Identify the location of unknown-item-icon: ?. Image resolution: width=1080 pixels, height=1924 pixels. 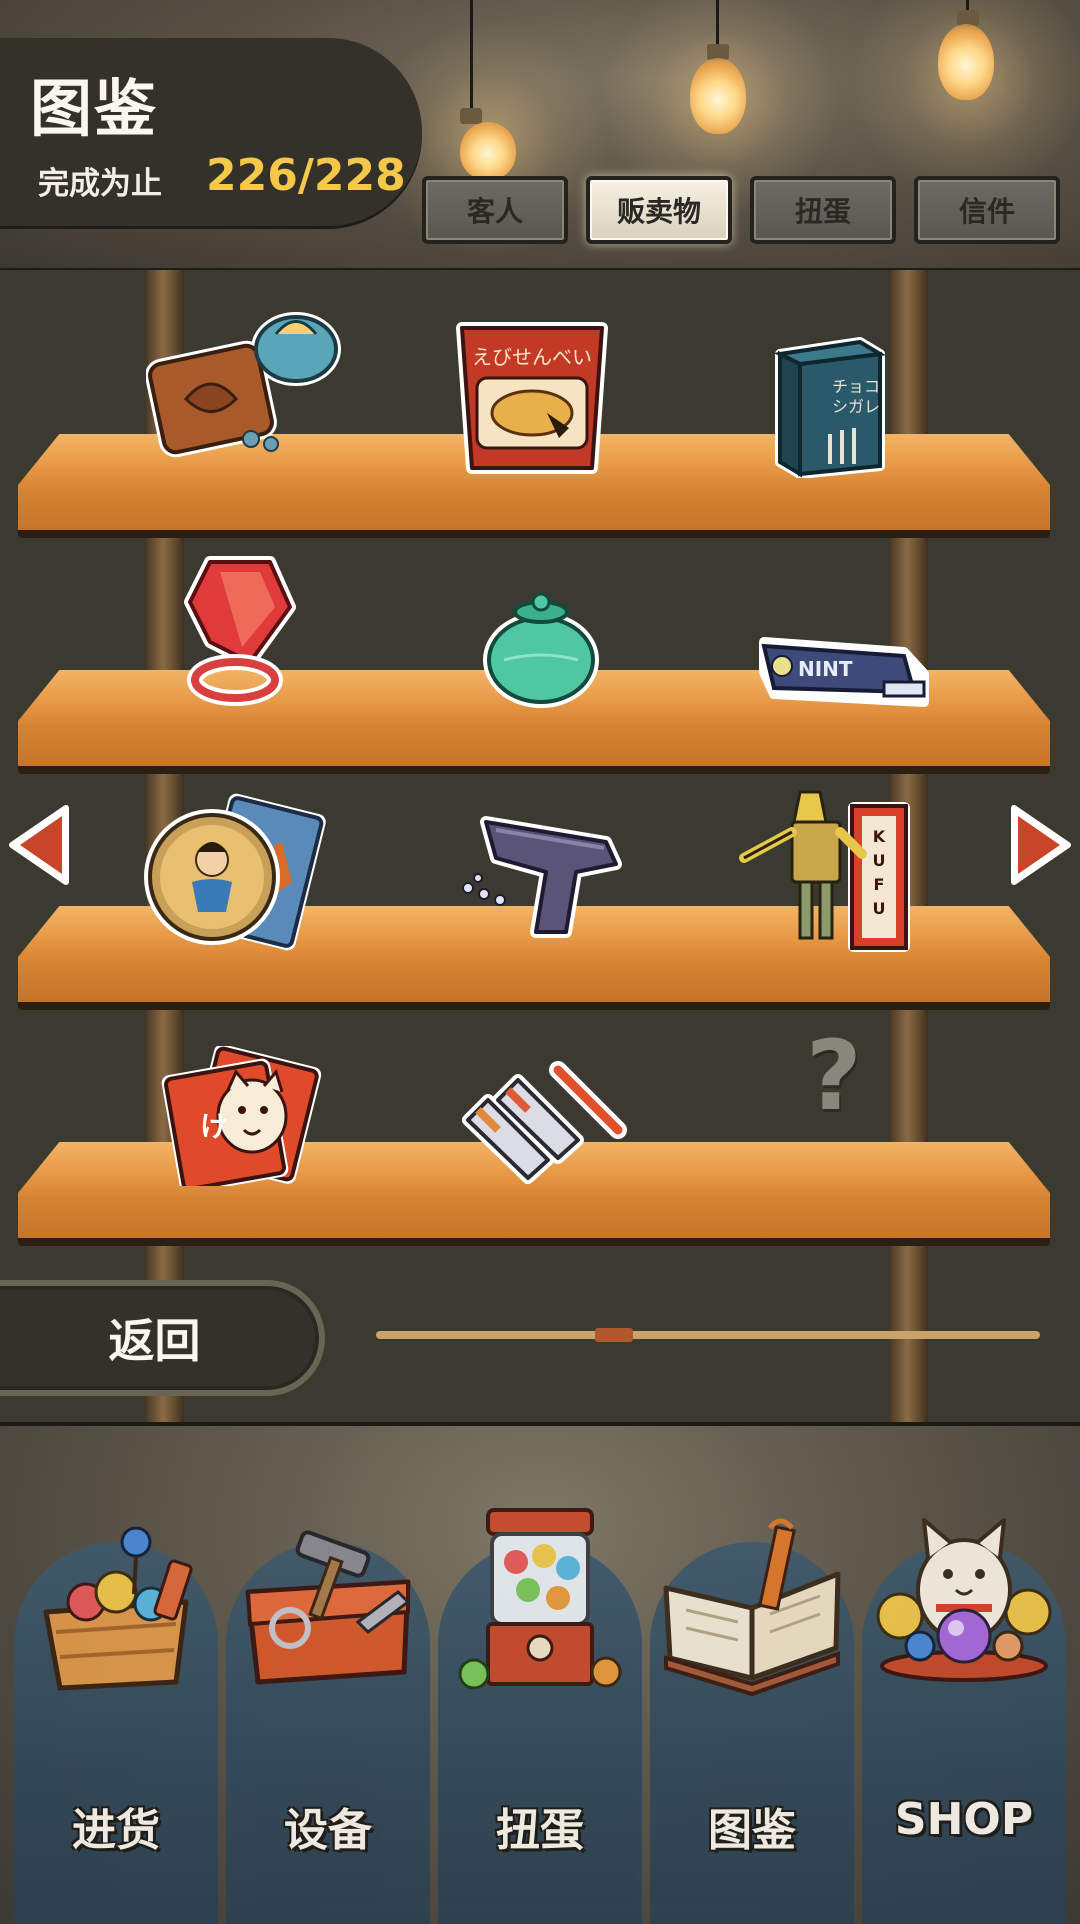
(834, 1076).